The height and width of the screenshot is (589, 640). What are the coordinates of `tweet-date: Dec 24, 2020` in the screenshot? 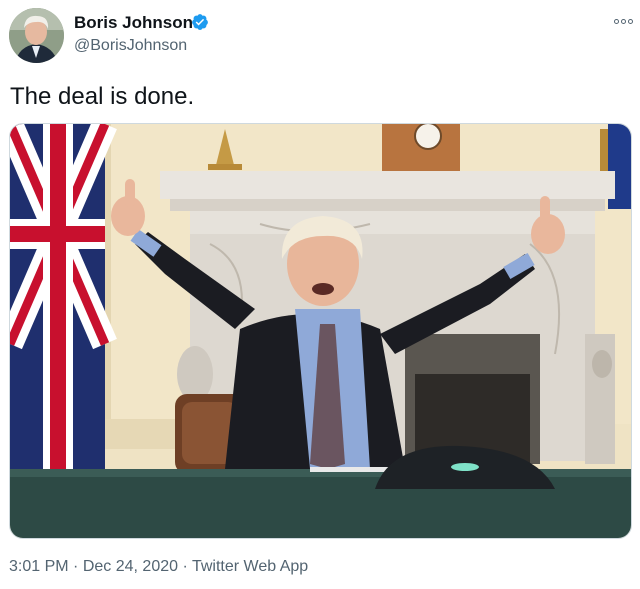 It's located at (130, 566).